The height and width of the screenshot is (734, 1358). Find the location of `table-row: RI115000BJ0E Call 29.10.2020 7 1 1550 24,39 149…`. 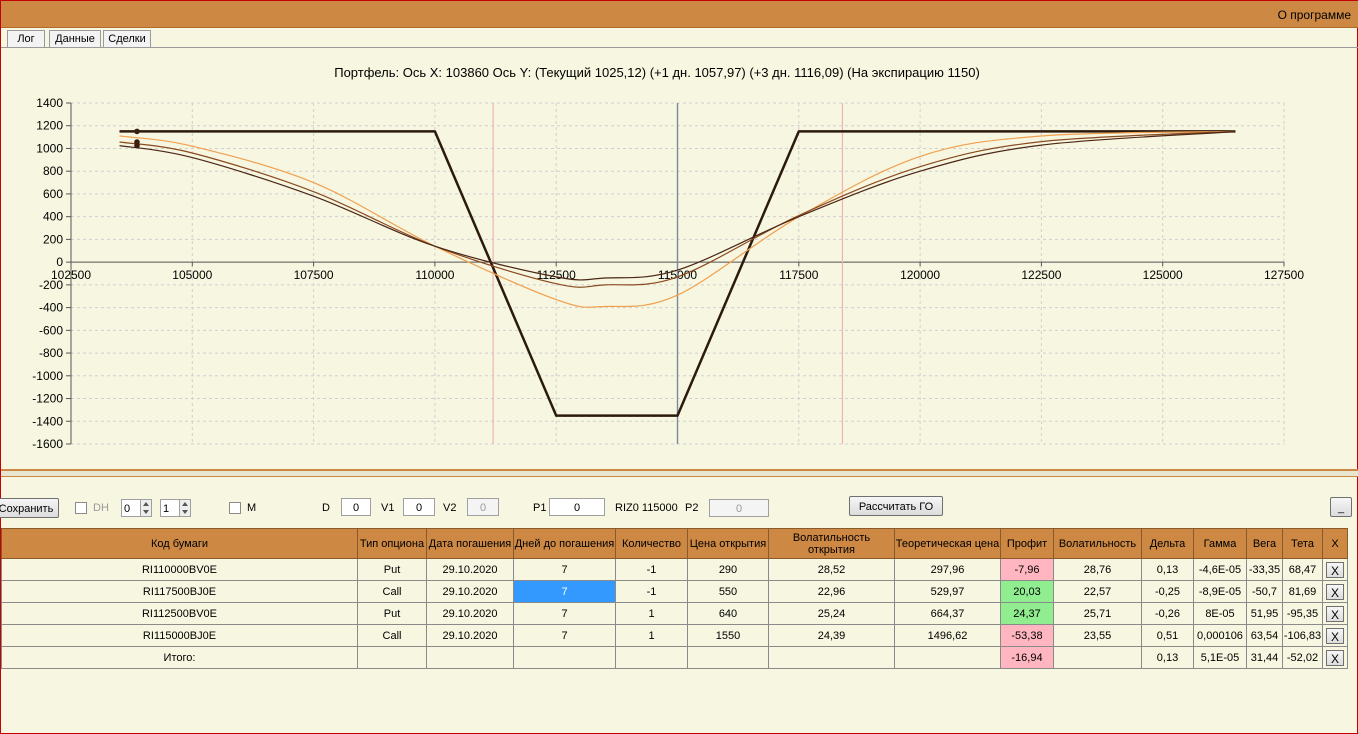

table-row: RI115000BJ0E Call 29.10.2020 7 1 1550 24,39 149… is located at coordinates (674, 635).